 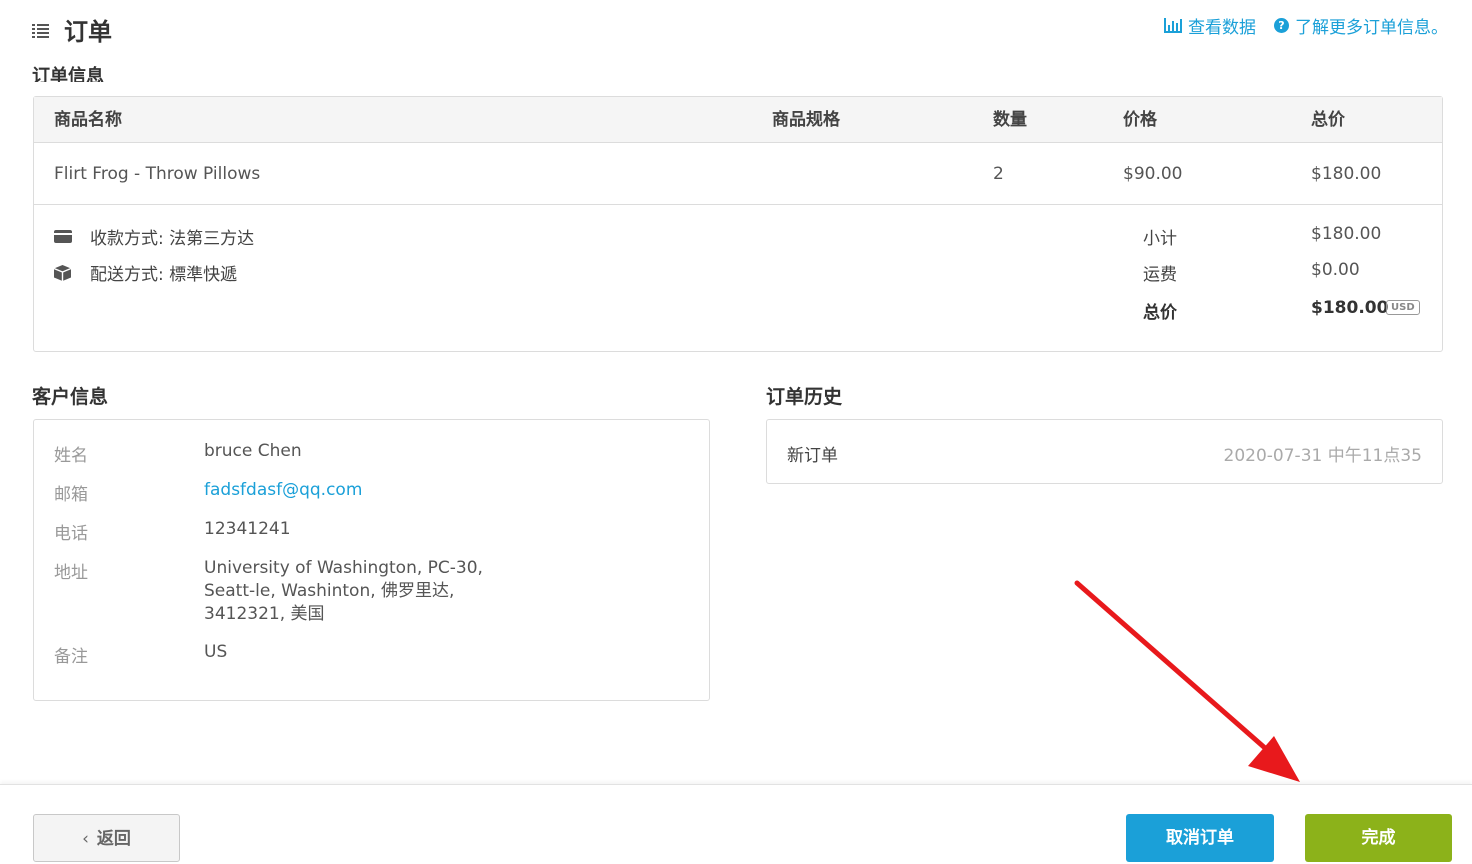 What do you see at coordinates (164, 275) in the screenshot?
I see `shipping-method-text: 配送方式: 標準快遞` at bounding box center [164, 275].